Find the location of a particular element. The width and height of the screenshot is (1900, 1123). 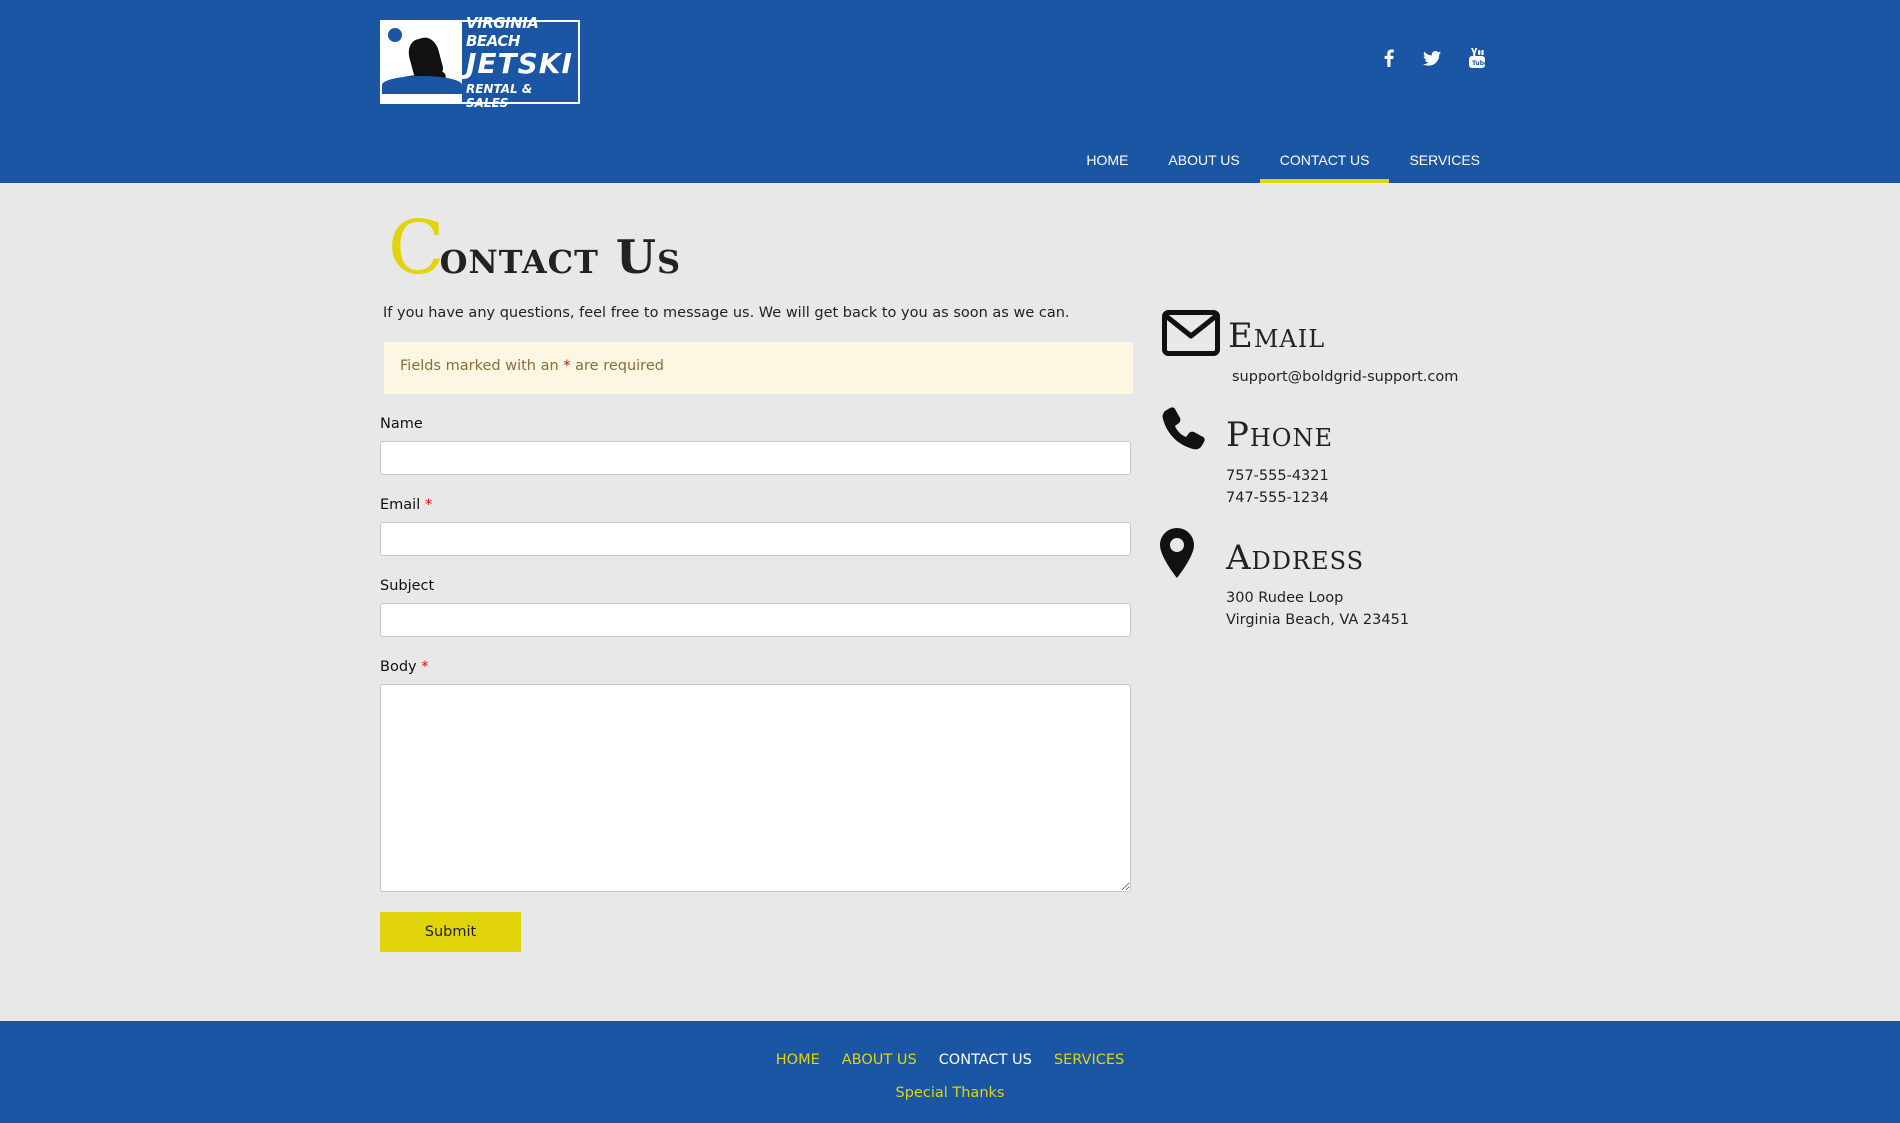

main-nav: HOME ABOUT US CONTACT US SERVICES is located at coordinates (1283, 161).